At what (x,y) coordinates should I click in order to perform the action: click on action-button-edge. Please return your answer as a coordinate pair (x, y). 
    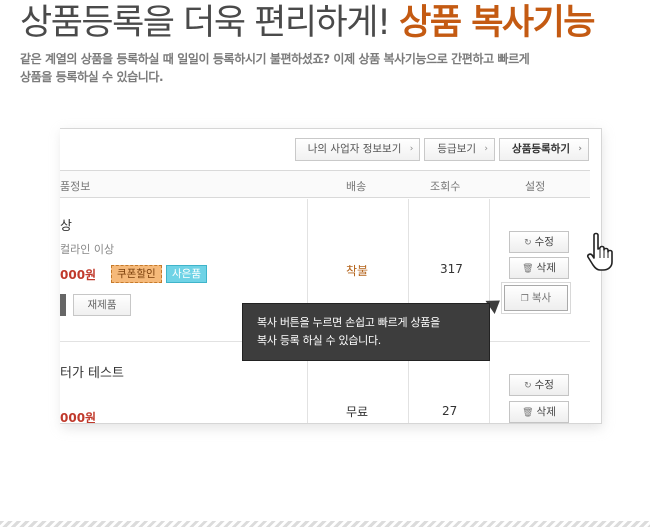
    Looking at the image, I should click on (63, 305).